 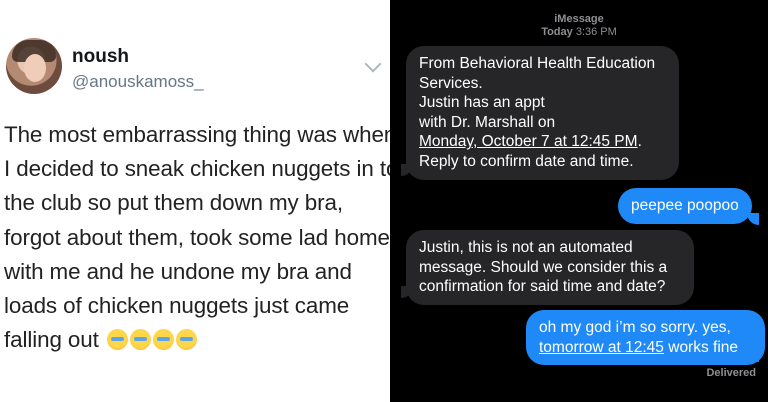 What do you see at coordinates (487, 122) in the screenshot?
I see `message-line: with Dr. Marshall on` at bounding box center [487, 122].